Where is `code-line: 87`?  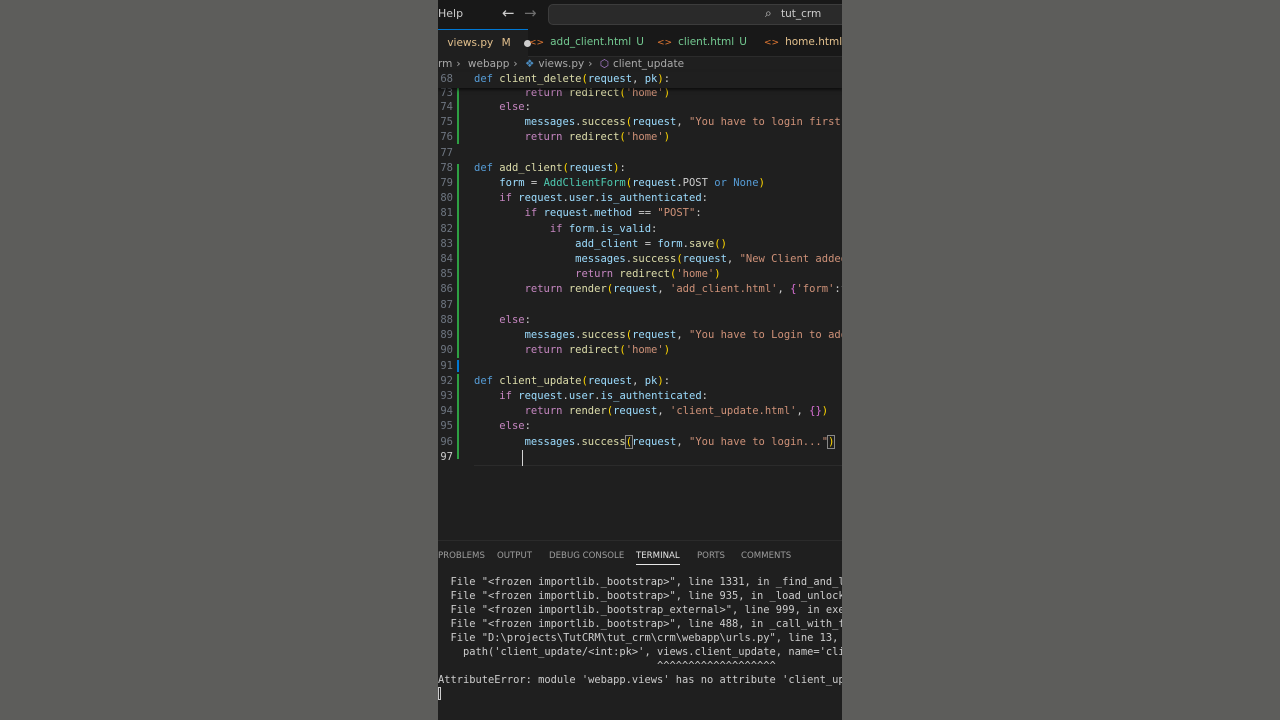
code-line: 87 is located at coordinates (446, 305).